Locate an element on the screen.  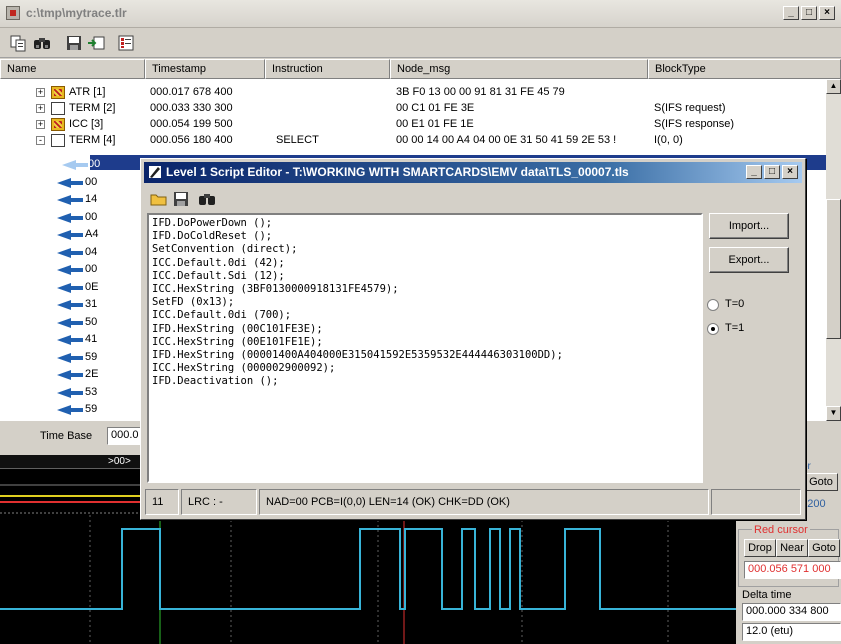
node-blocktype: I(0, 0) is located at coordinates (668, 140).